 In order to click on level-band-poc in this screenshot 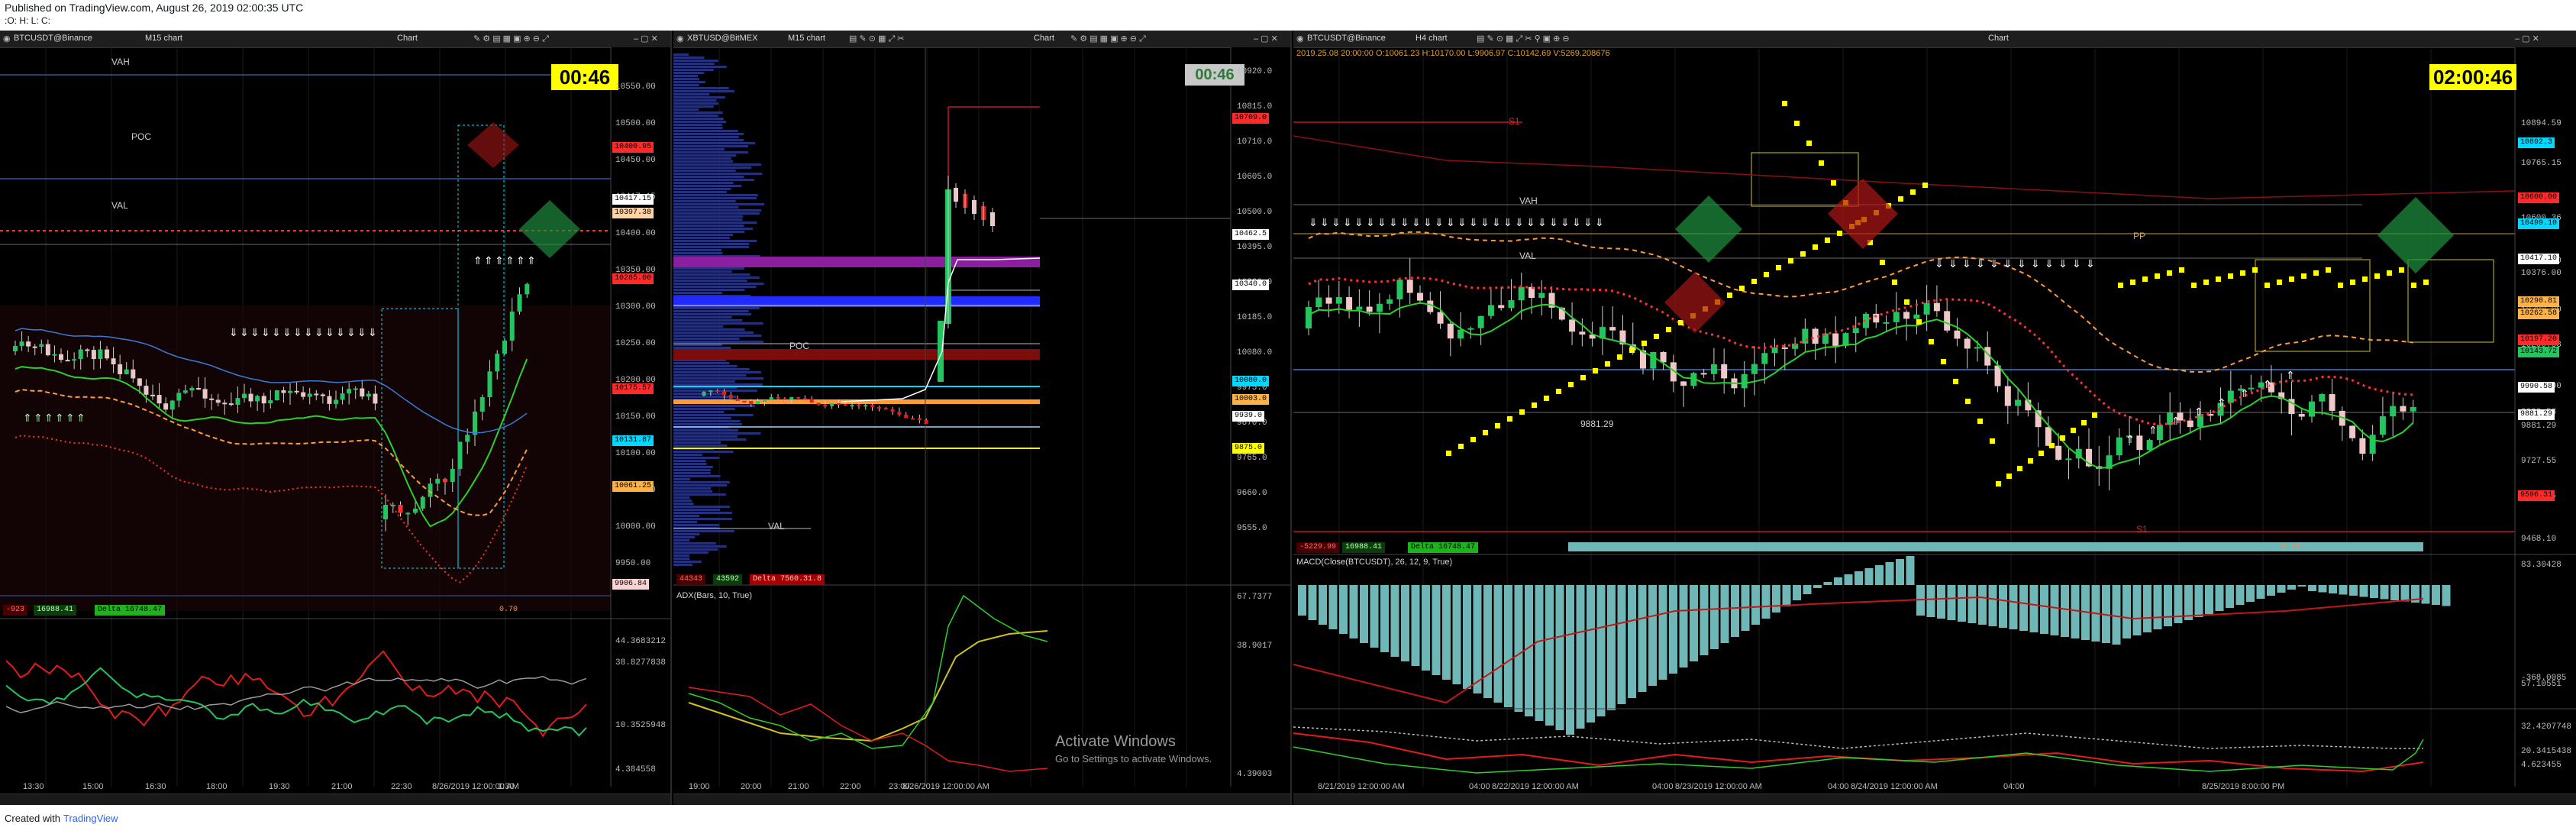, I will do `click(856, 354)`.